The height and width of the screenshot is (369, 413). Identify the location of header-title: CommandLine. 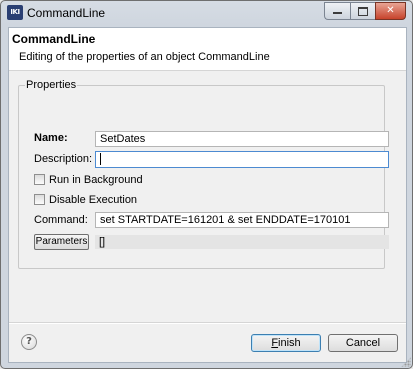
(54, 39).